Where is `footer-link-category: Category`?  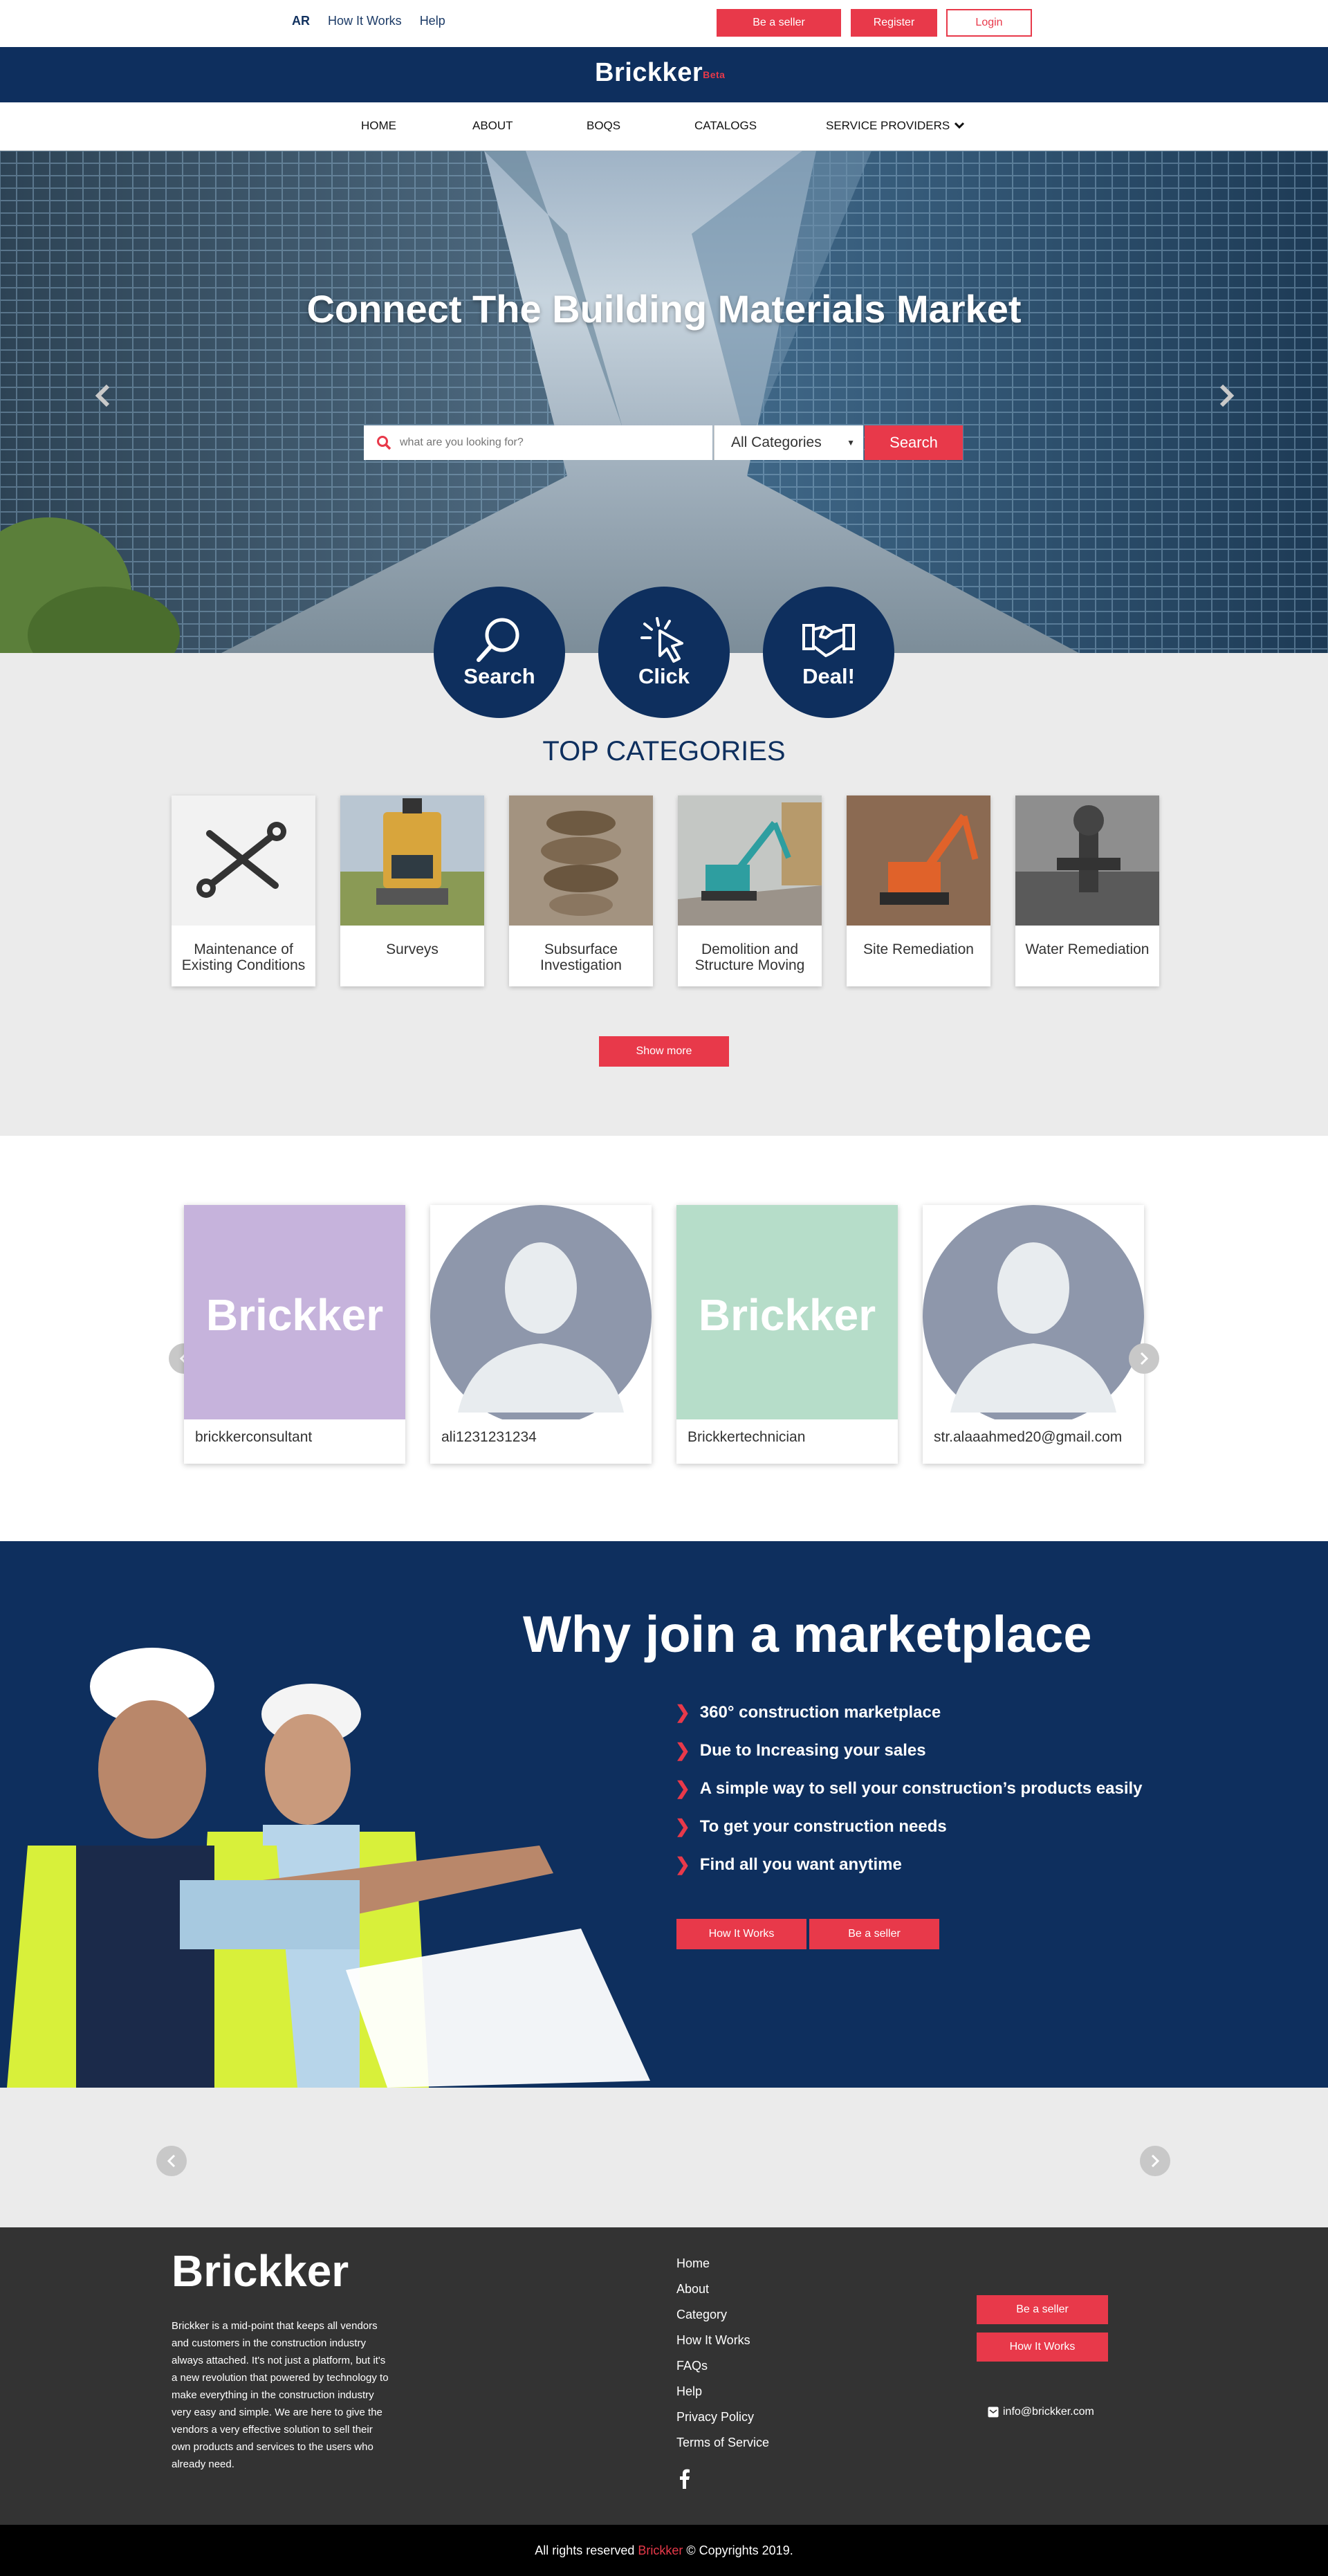
footer-link-category: Category is located at coordinates (722, 2320).